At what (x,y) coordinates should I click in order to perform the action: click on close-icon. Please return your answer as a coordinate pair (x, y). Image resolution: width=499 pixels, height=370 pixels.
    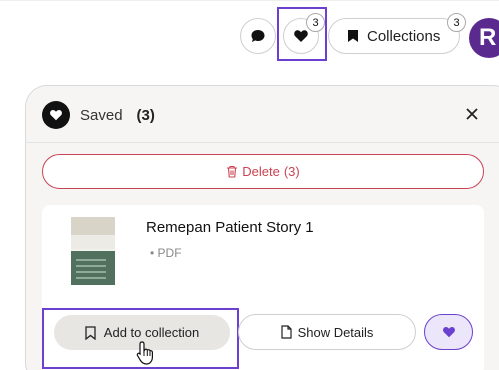
    Looking at the image, I should click on (472, 114).